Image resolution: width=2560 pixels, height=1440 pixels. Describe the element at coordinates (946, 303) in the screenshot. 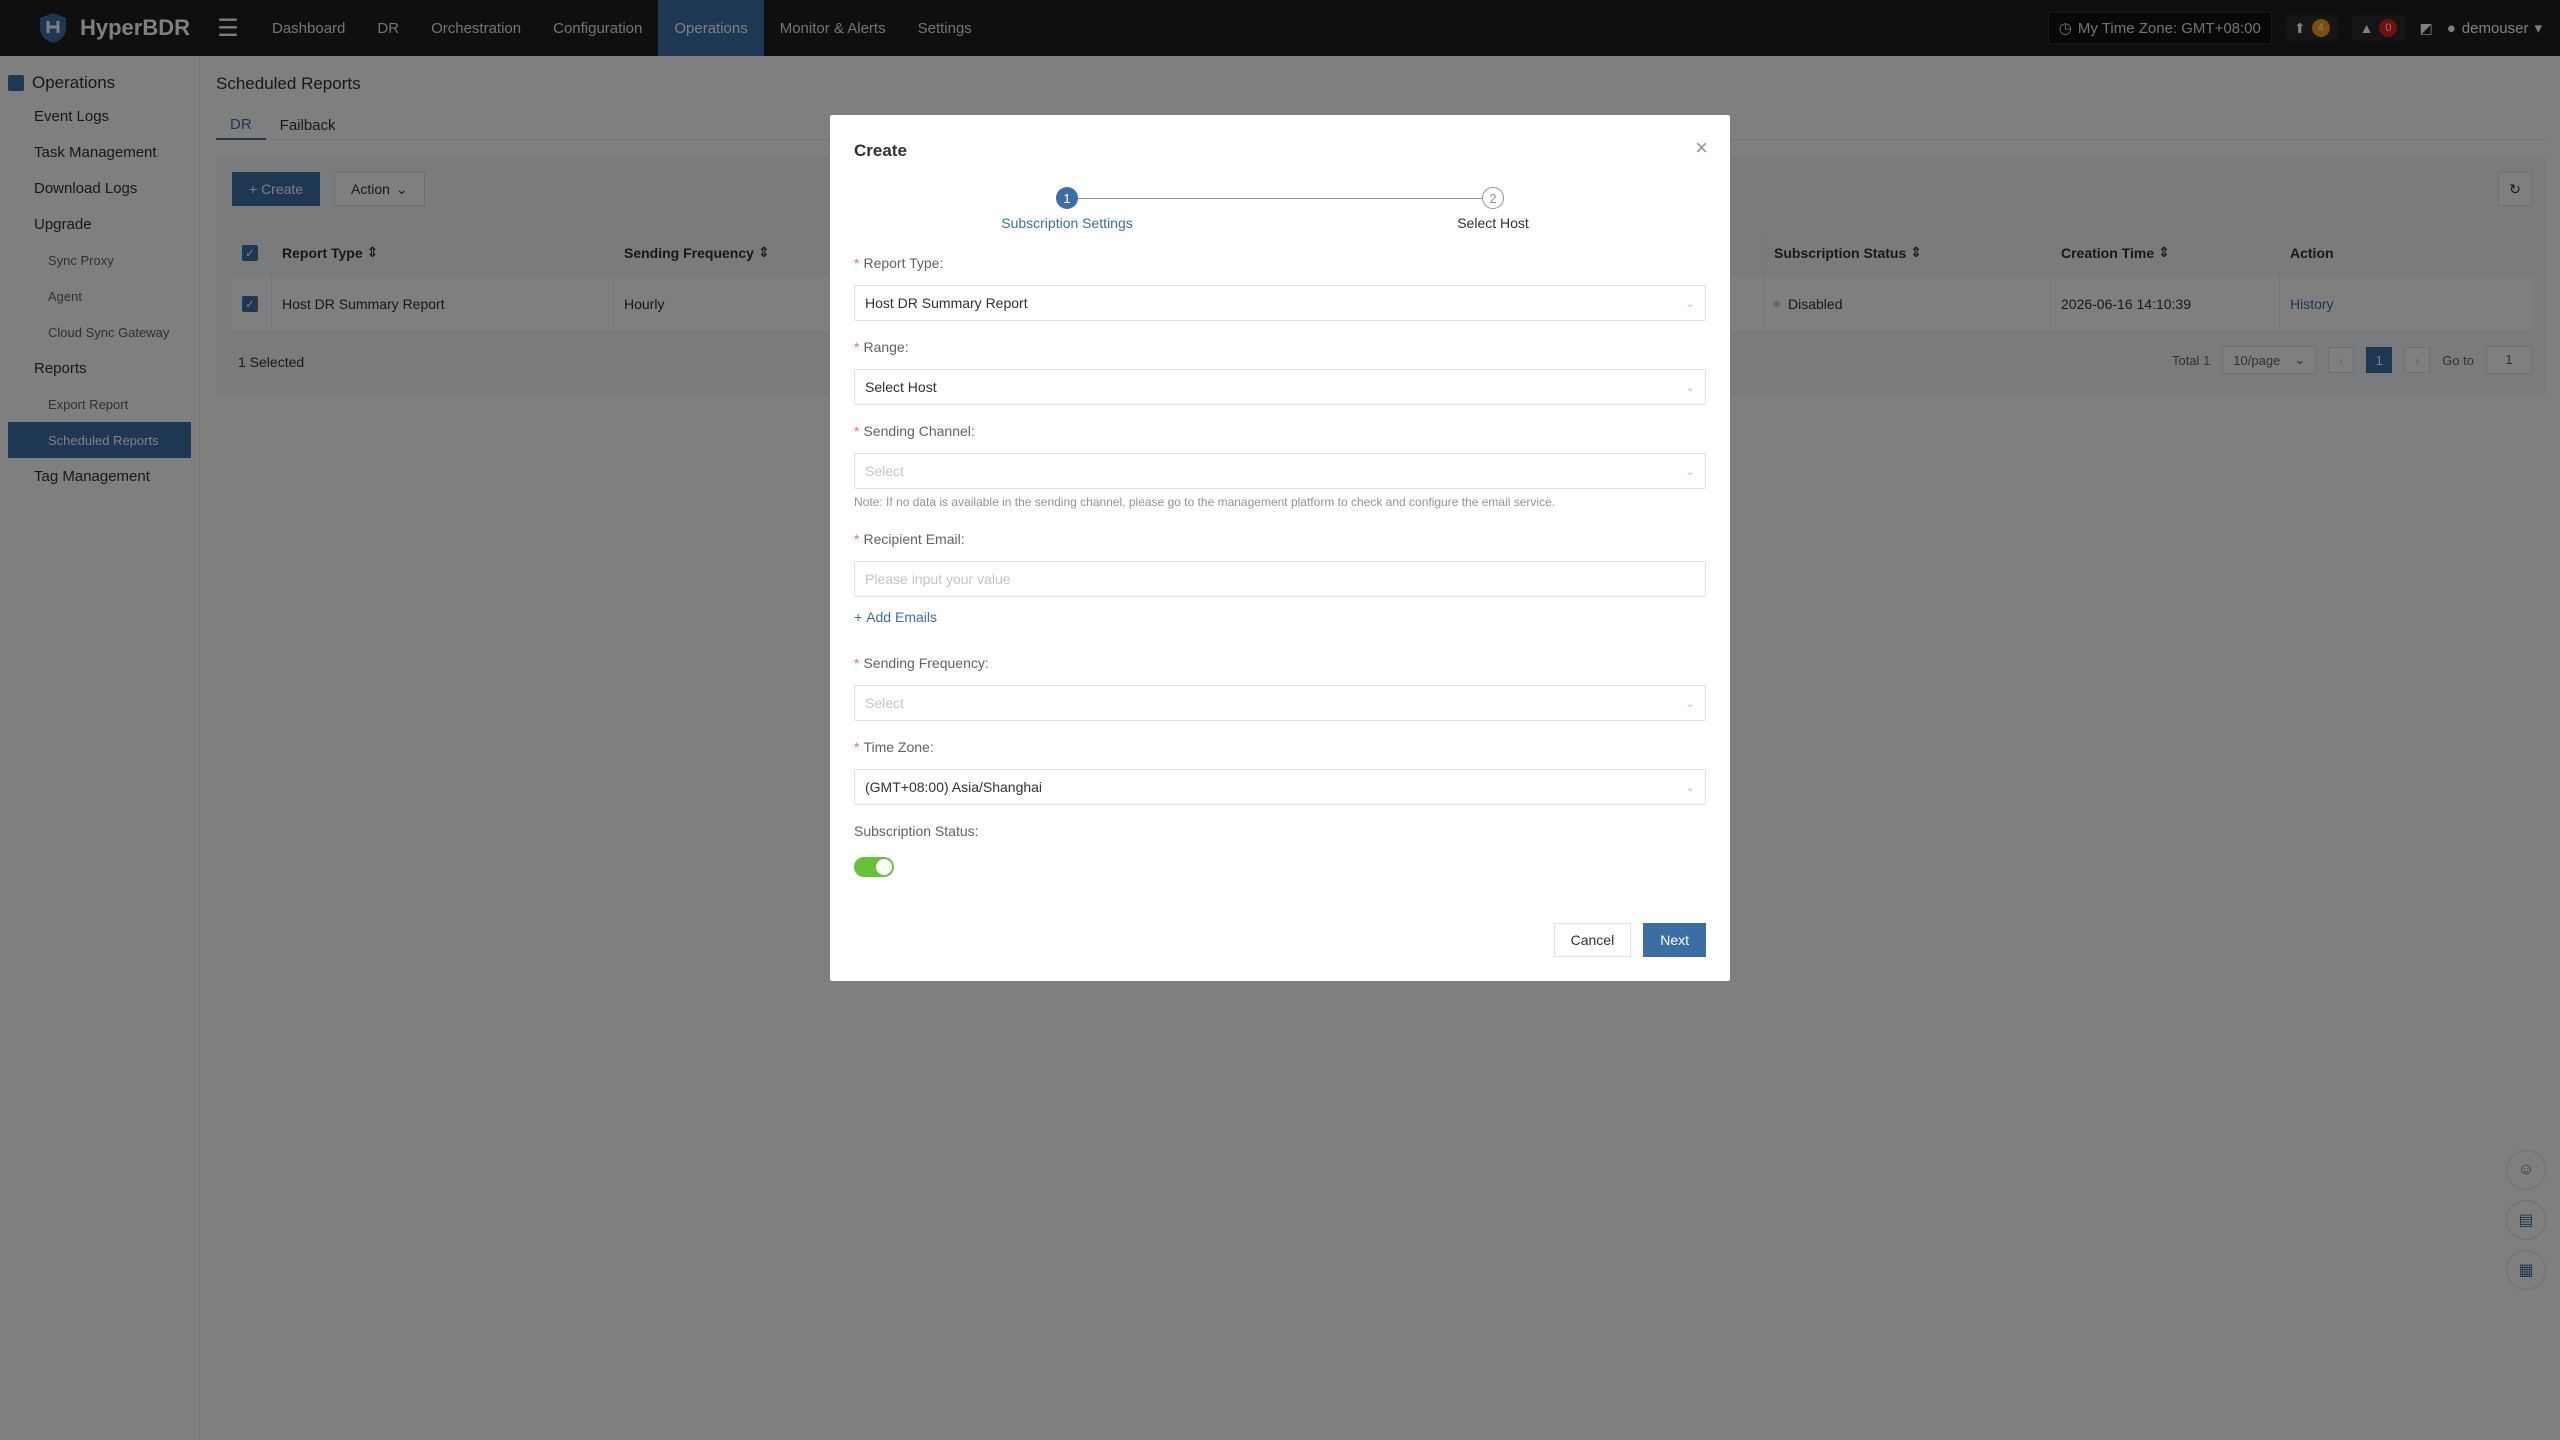

I see `report-type-value: Host DR Summary Report` at that location.